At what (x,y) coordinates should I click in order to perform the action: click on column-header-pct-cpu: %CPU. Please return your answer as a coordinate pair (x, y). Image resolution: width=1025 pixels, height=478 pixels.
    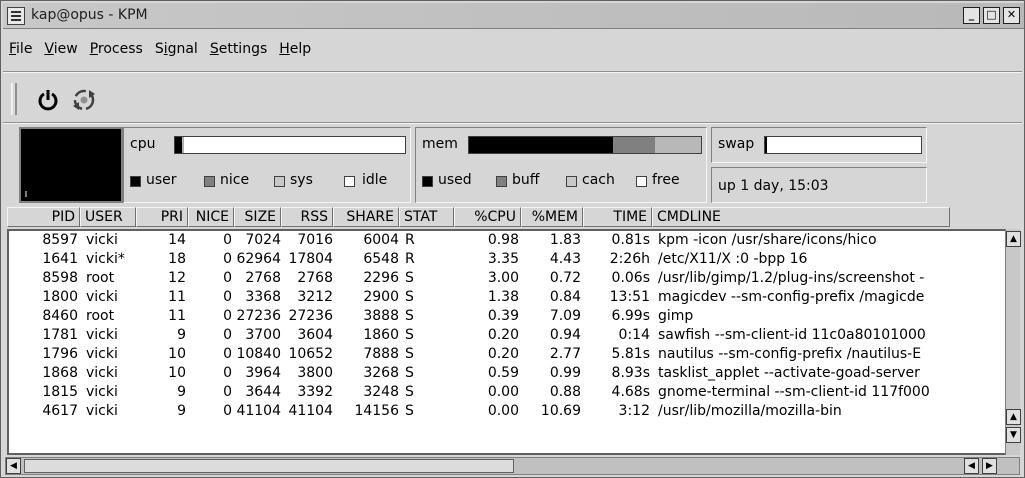
    Looking at the image, I should click on (487, 217).